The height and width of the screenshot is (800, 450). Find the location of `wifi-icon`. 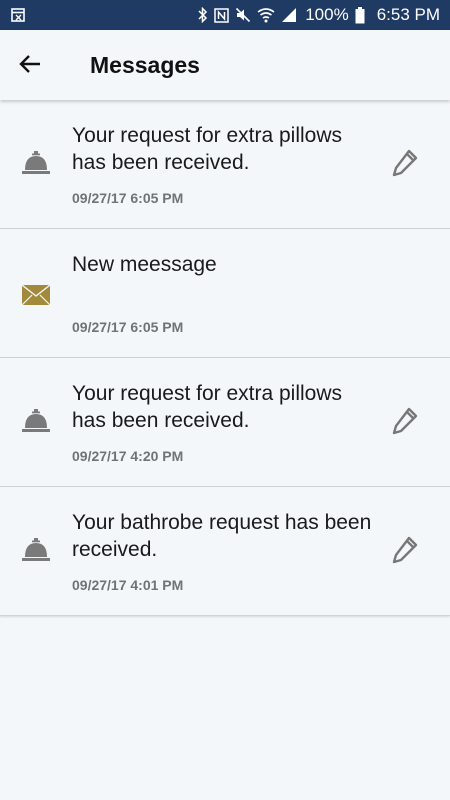

wifi-icon is located at coordinates (266, 15).